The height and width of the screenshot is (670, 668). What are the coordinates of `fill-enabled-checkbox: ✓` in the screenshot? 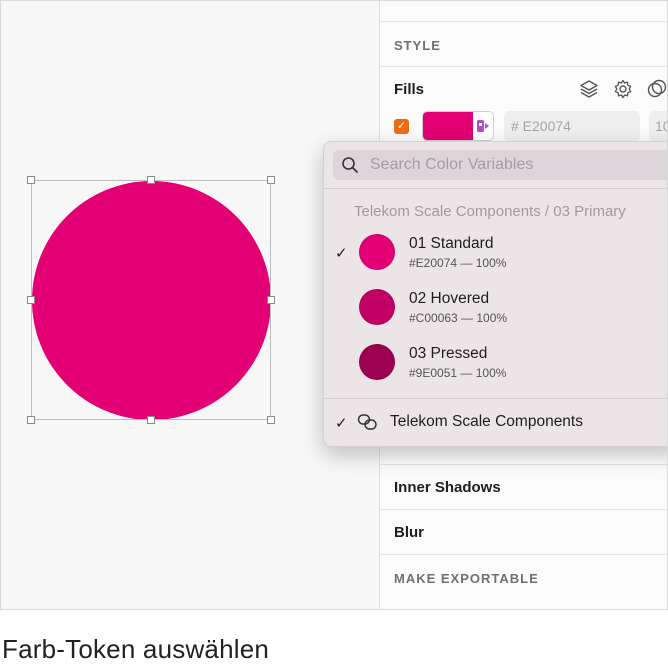 It's located at (401, 126).